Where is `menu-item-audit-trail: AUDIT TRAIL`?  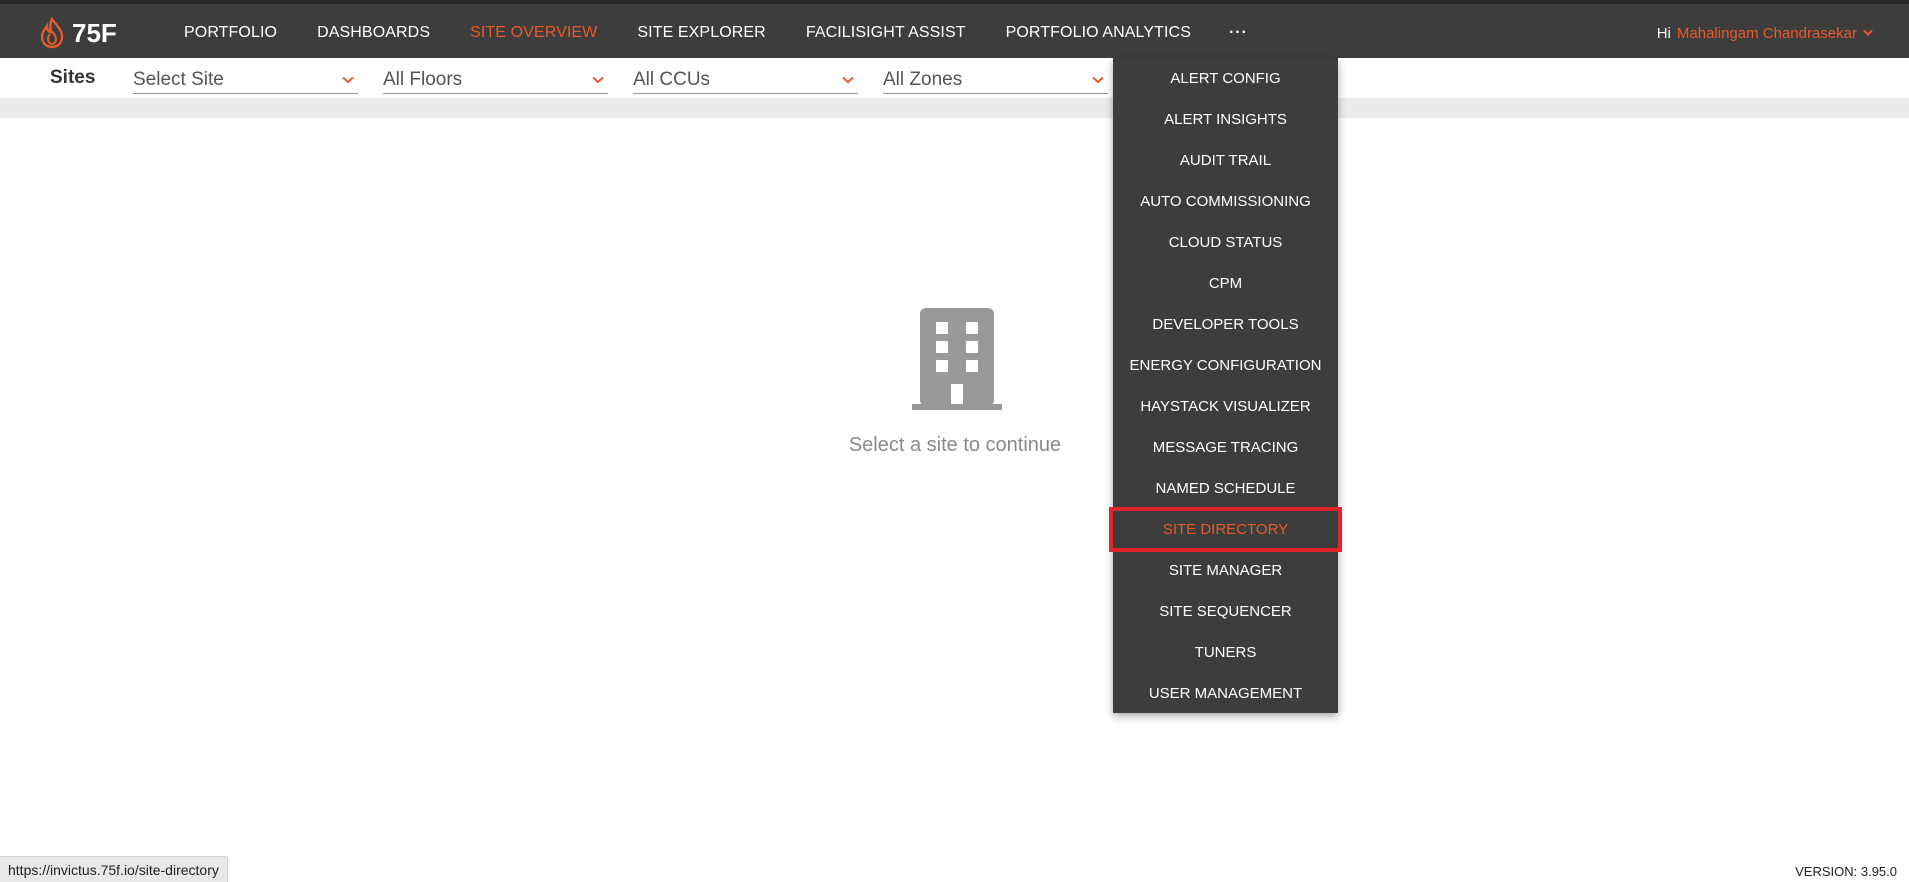 menu-item-audit-trail: AUDIT TRAIL is located at coordinates (1225, 160).